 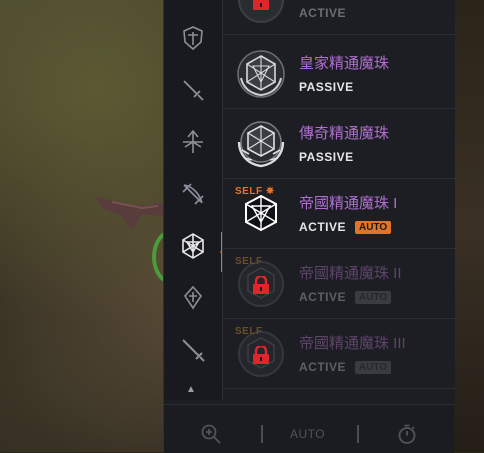 I want to click on game-world-edge, so click(x=468, y=226).